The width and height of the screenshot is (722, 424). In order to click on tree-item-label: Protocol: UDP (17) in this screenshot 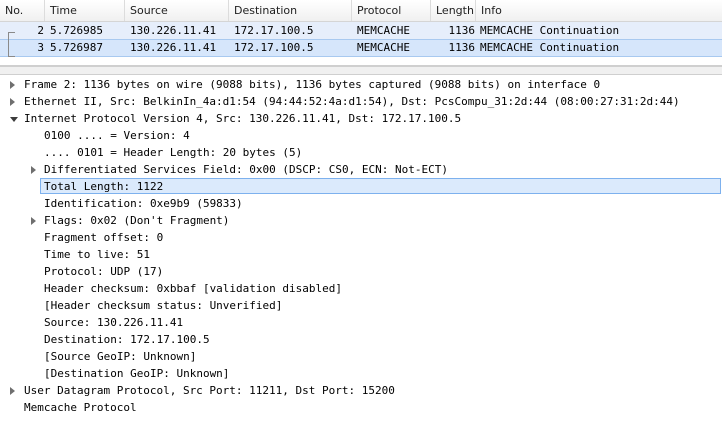, I will do `click(104, 271)`.